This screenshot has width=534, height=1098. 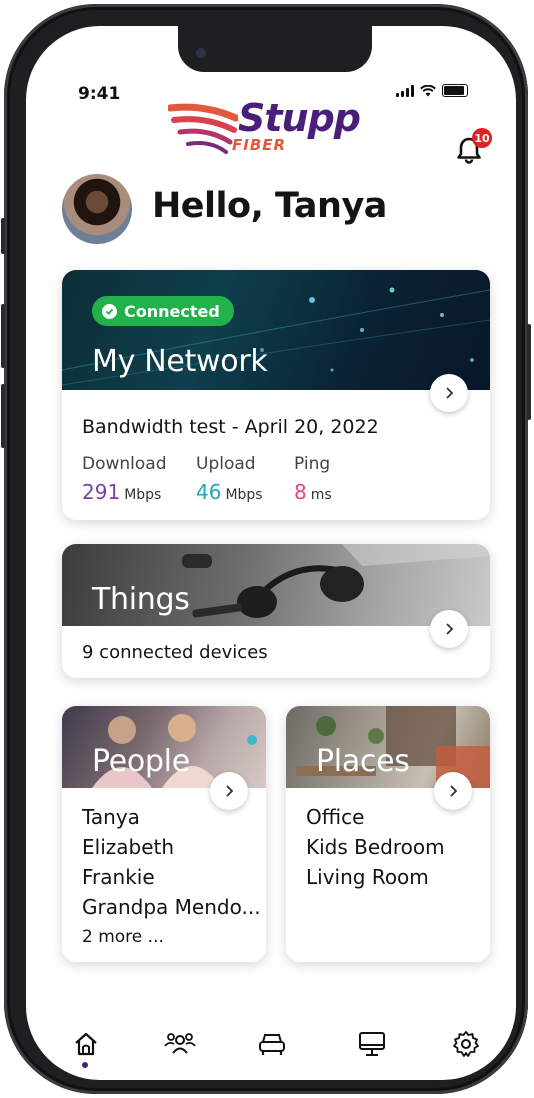 What do you see at coordinates (259, 145) in the screenshot?
I see `brand-sub: FIBER` at bounding box center [259, 145].